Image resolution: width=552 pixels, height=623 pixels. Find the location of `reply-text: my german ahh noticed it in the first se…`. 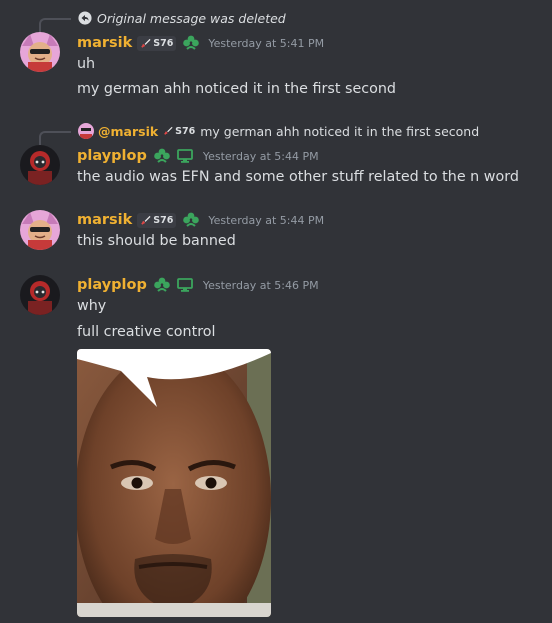

reply-text: my german ahh noticed it in the first se… is located at coordinates (339, 131).